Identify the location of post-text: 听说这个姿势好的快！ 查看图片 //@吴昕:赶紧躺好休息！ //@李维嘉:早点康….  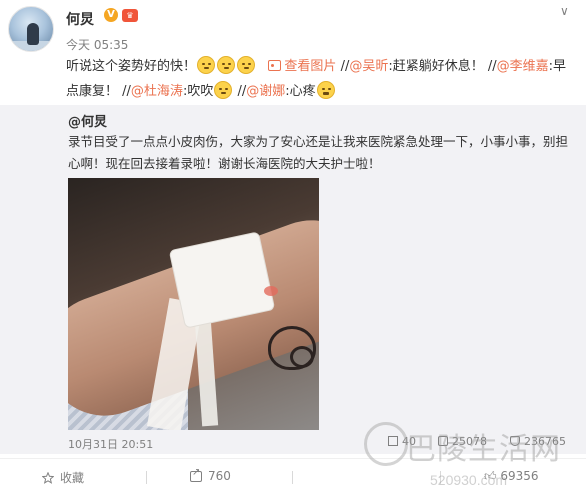
(320, 79).